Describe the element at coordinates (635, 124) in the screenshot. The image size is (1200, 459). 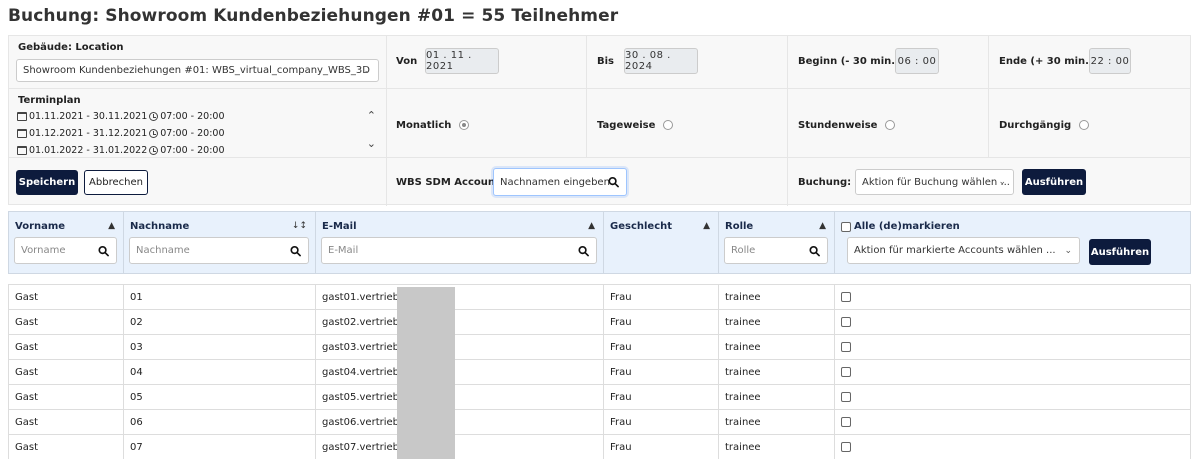
I see `radio-tageweise: Tageweise` at that location.